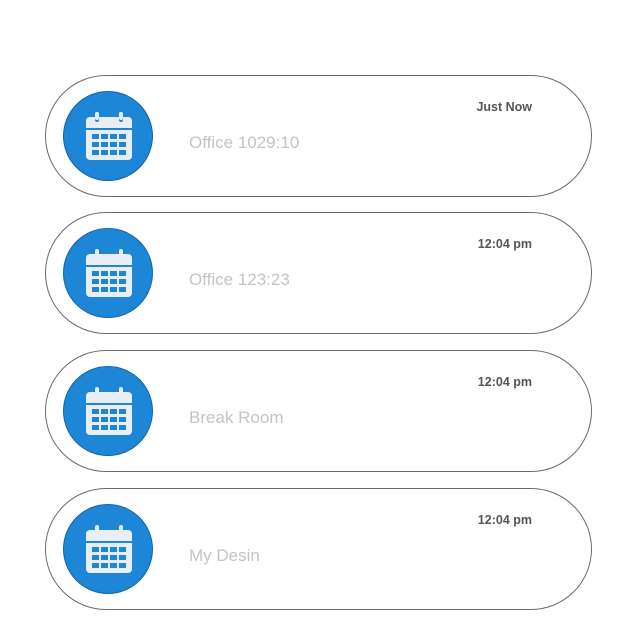 The height and width of the screenshot is (640, 640). What do you see at coordinates (504, 107) in the screenshot?
I see `item-time: Just Now` at bounding box center [504, 107].